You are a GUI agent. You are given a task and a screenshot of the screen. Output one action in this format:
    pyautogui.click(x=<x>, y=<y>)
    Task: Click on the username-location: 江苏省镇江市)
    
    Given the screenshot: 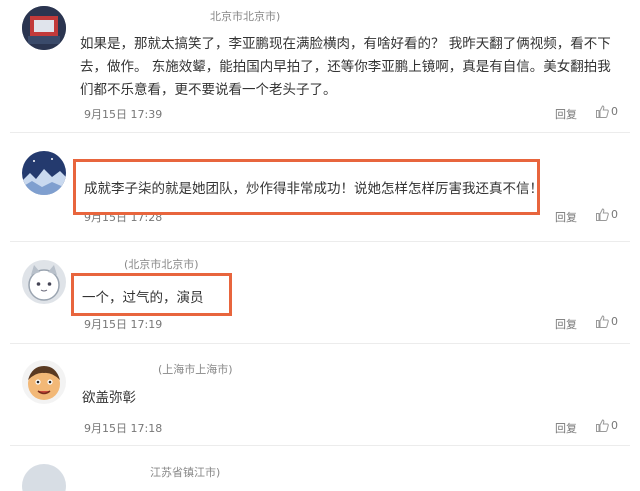 What is the action you would take?
    pyautogui.click(x=185, y=472)
    